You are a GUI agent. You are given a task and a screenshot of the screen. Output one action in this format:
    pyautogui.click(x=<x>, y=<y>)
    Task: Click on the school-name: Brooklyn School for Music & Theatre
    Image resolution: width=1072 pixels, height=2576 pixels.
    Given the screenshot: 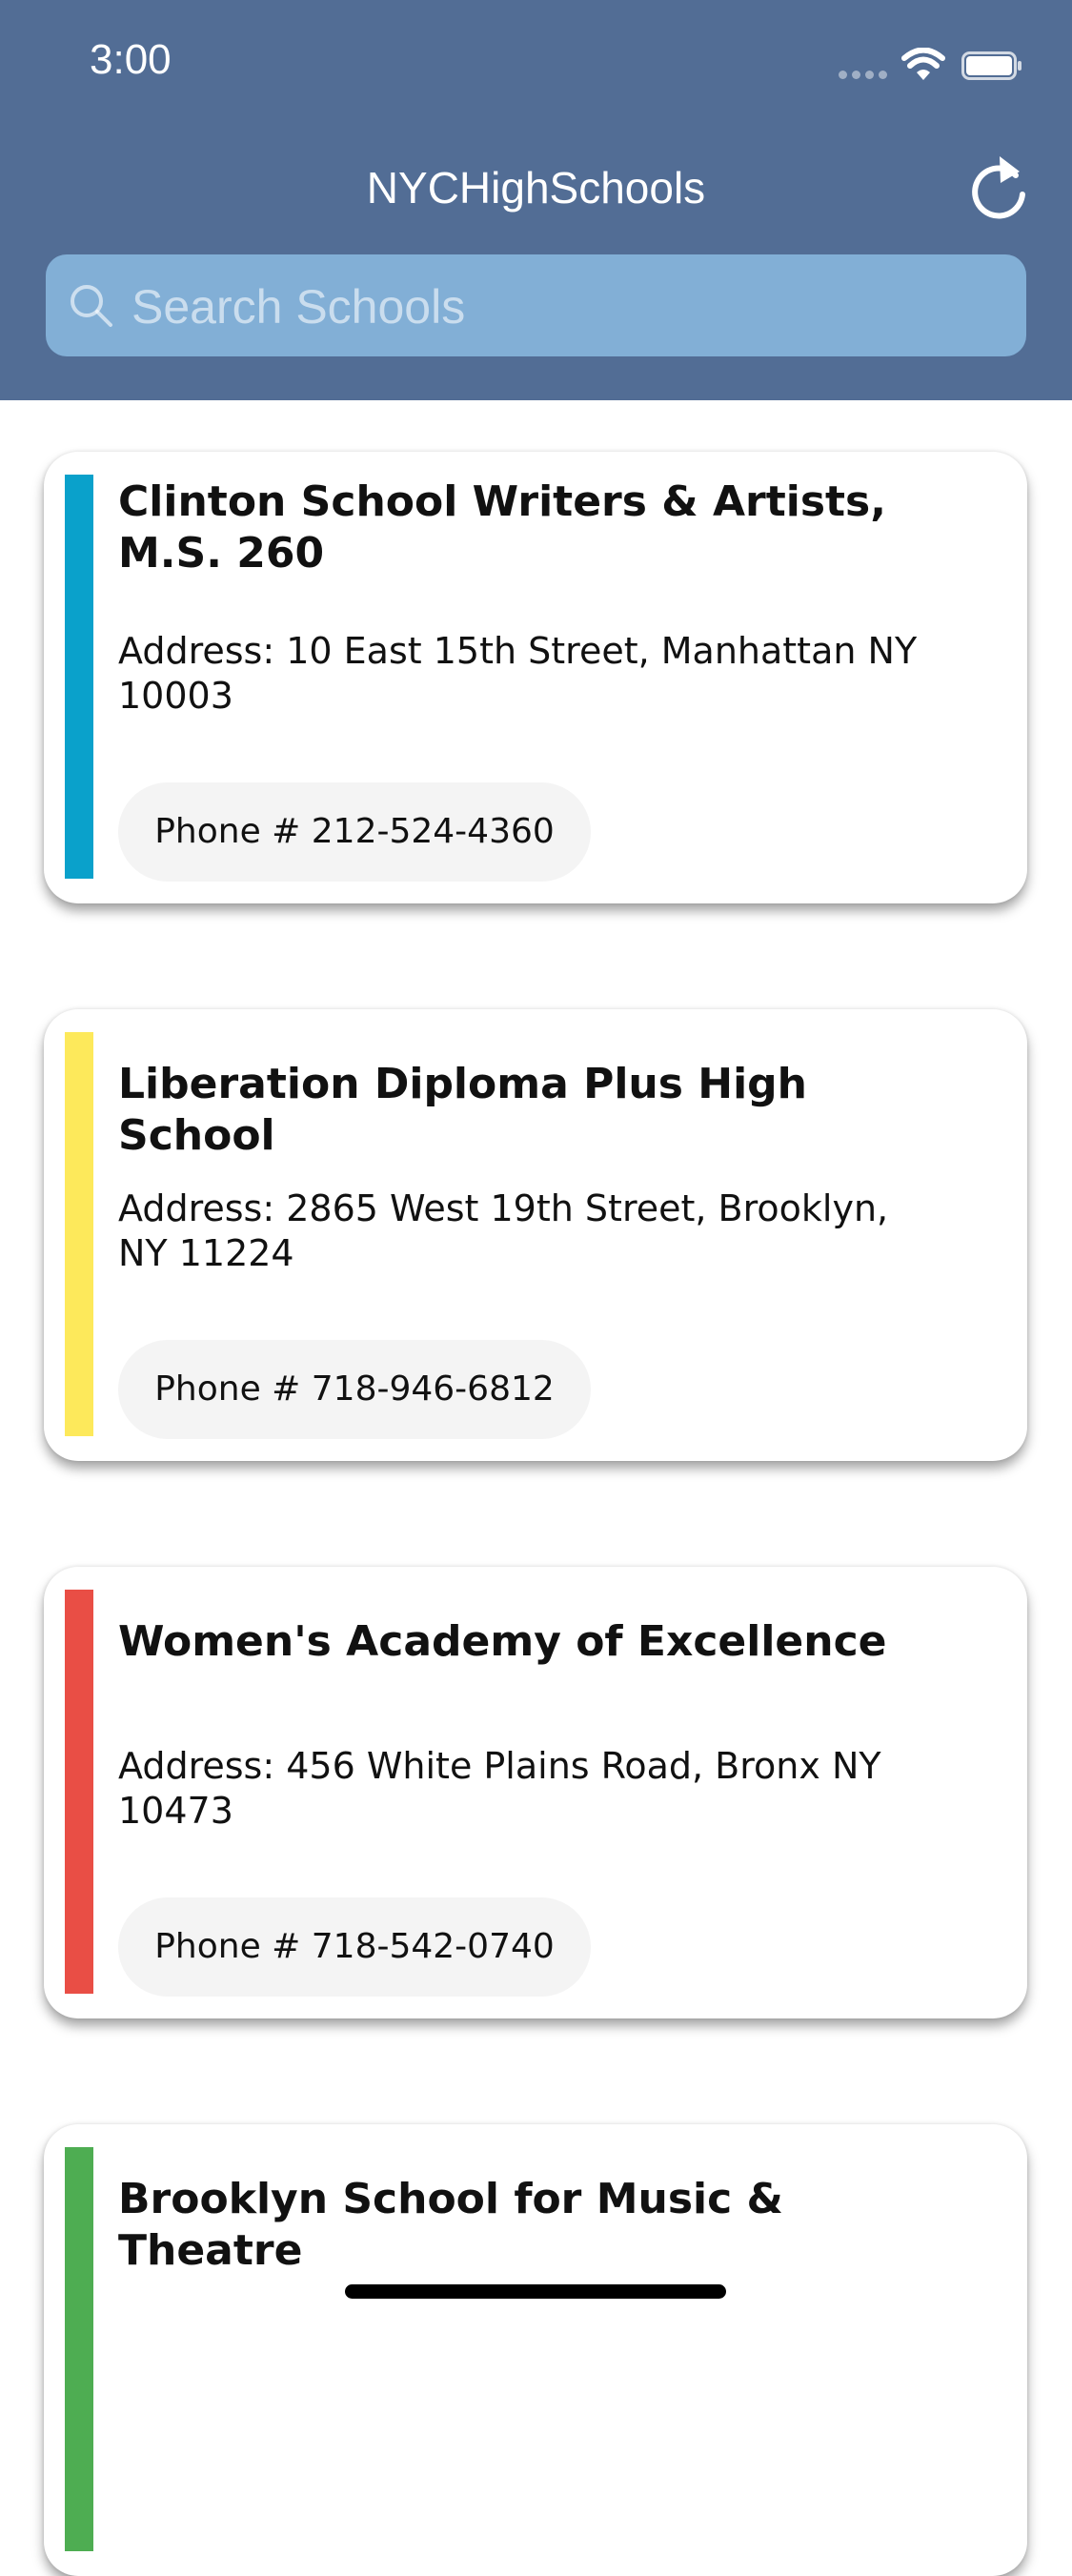 What is the action you would take?
    pyautogui.click(x=450, y=2225)
    